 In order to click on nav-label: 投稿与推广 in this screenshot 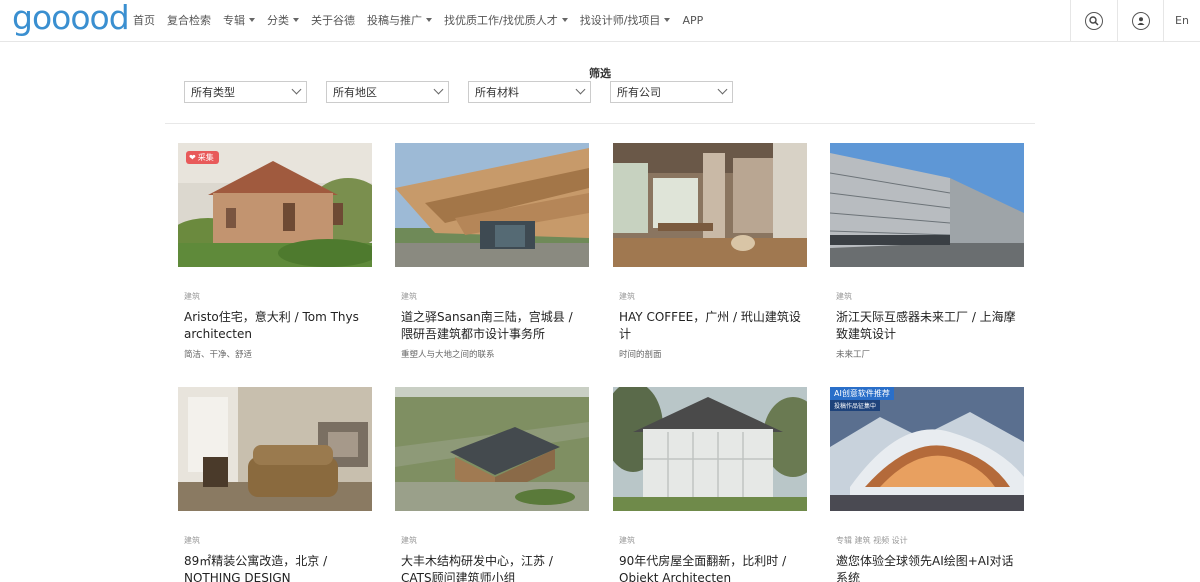, I will do `click(394, 20)`.